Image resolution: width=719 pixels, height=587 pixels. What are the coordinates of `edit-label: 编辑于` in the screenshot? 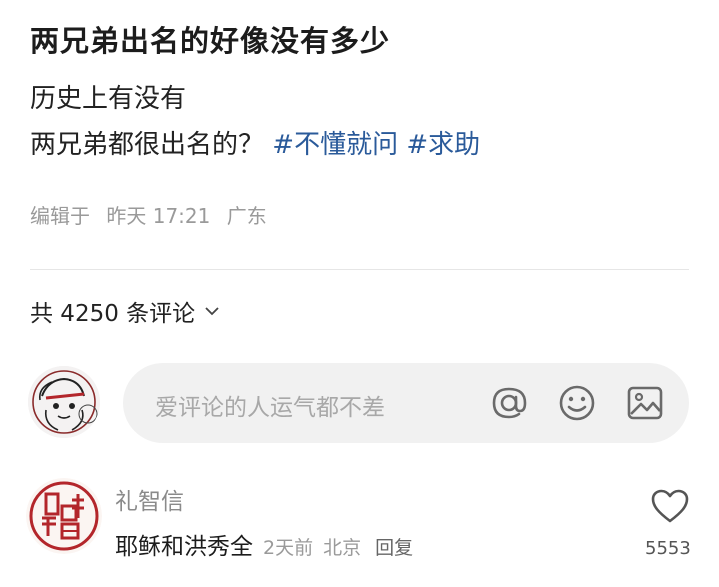 It's located at (60, 216).